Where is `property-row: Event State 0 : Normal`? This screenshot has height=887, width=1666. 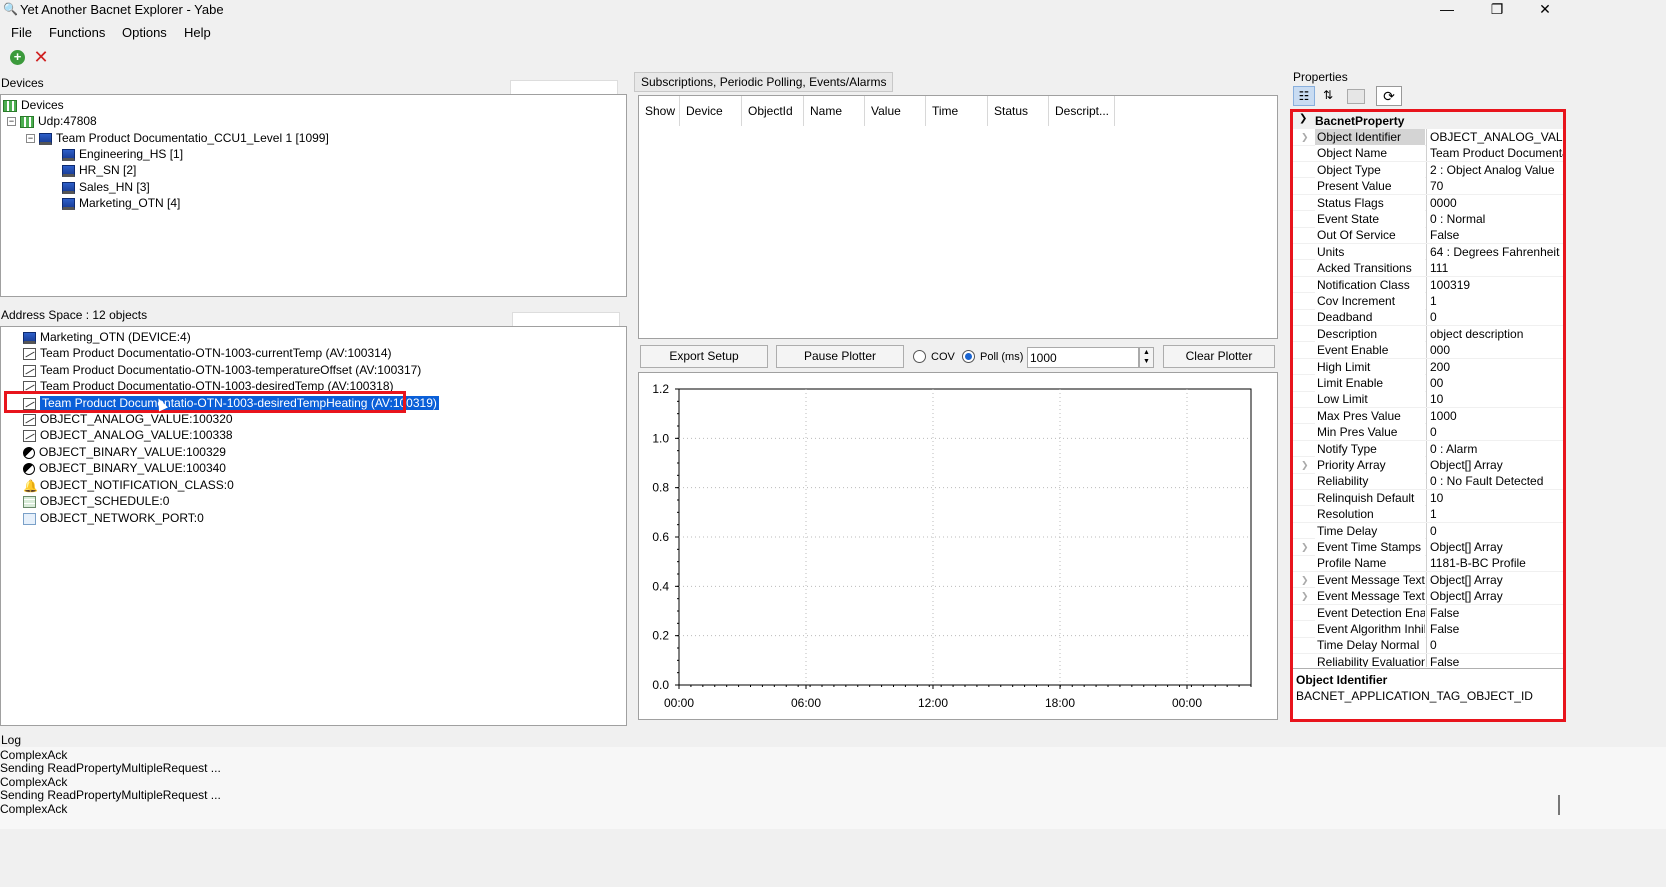 property-row: Event State 0 : Normal is located at coordinates (1428, 219).